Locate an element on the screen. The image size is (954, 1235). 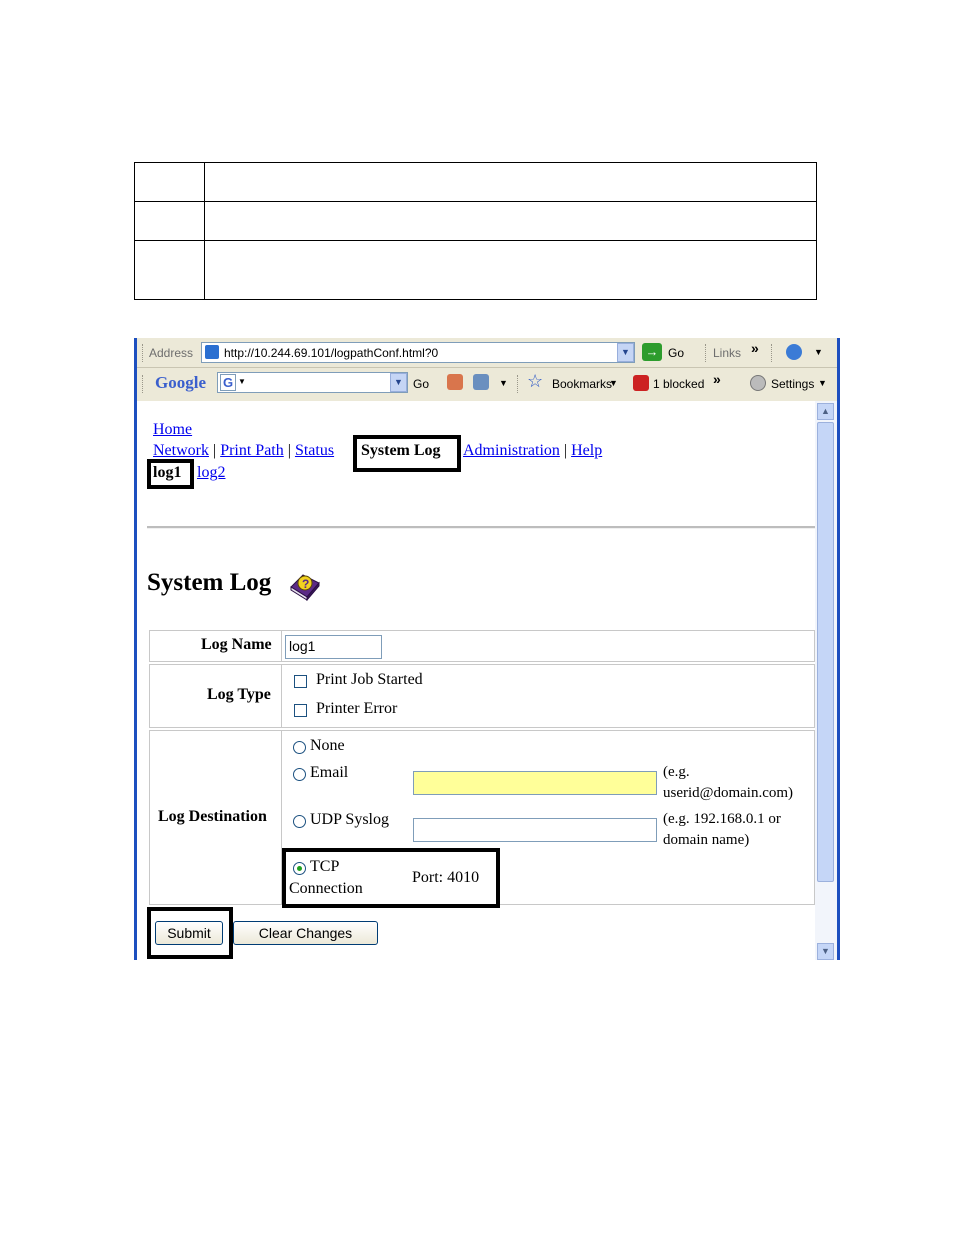
vertical-scrollbar: ▲ ▼ is located at coordinates (826, 680).